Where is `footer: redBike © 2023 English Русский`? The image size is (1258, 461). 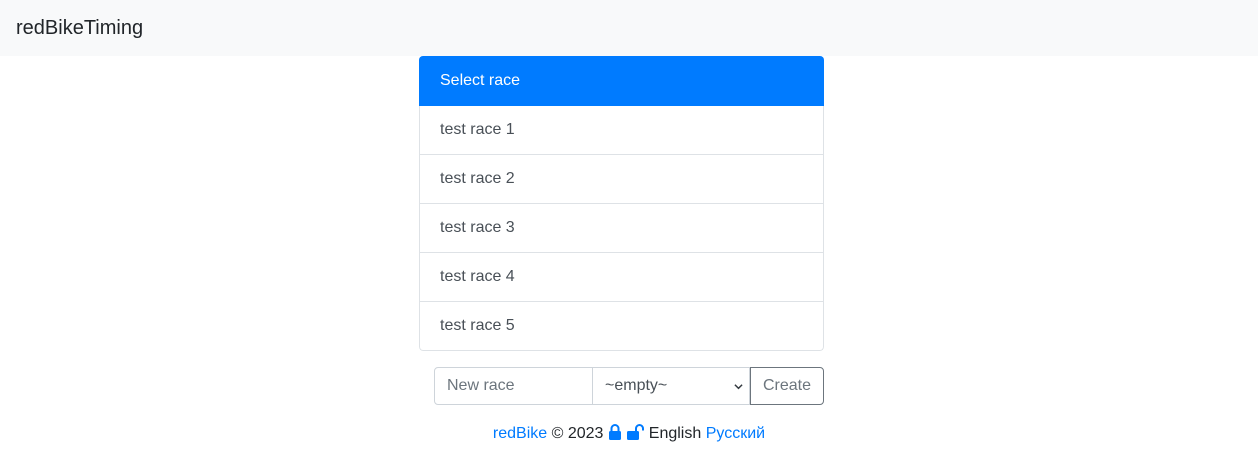 footer: redBike © 2023 English Русский is located at coordinates (629, 434).